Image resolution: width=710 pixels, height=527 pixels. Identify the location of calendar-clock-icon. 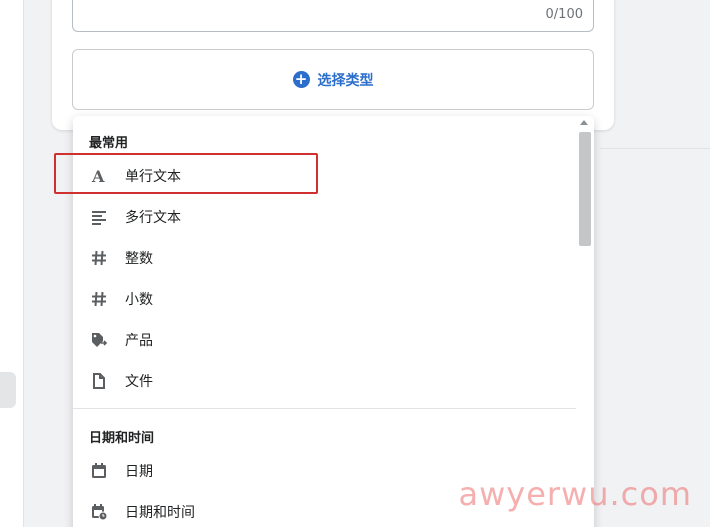
(99, 511).